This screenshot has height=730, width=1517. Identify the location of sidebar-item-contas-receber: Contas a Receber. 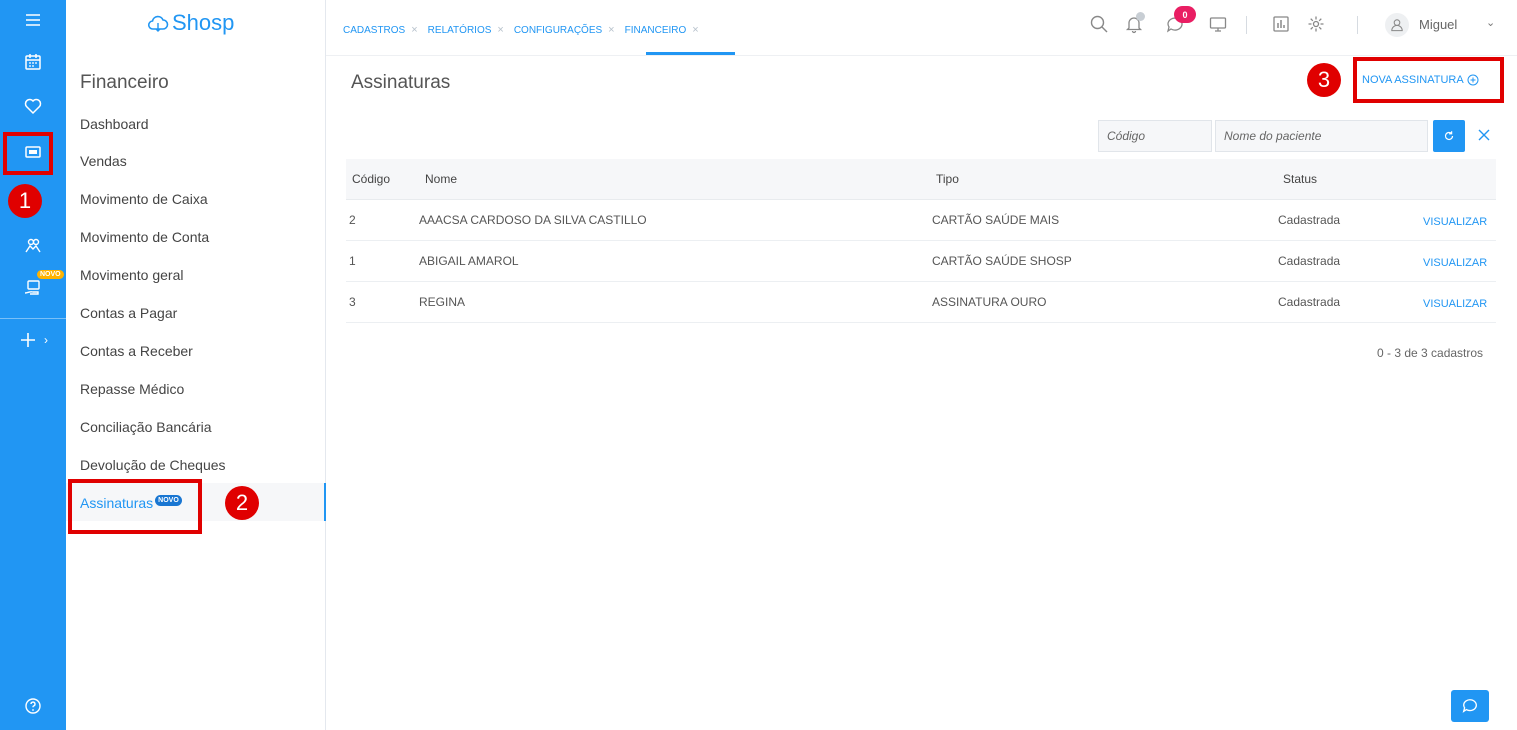
(136, 351).